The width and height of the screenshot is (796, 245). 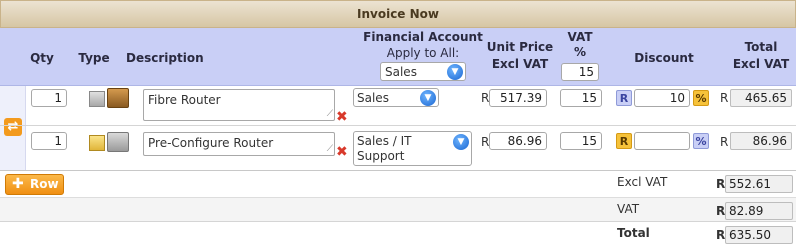 I want to click on apply-all-vat-input: 15, so click(x=580, y=72).